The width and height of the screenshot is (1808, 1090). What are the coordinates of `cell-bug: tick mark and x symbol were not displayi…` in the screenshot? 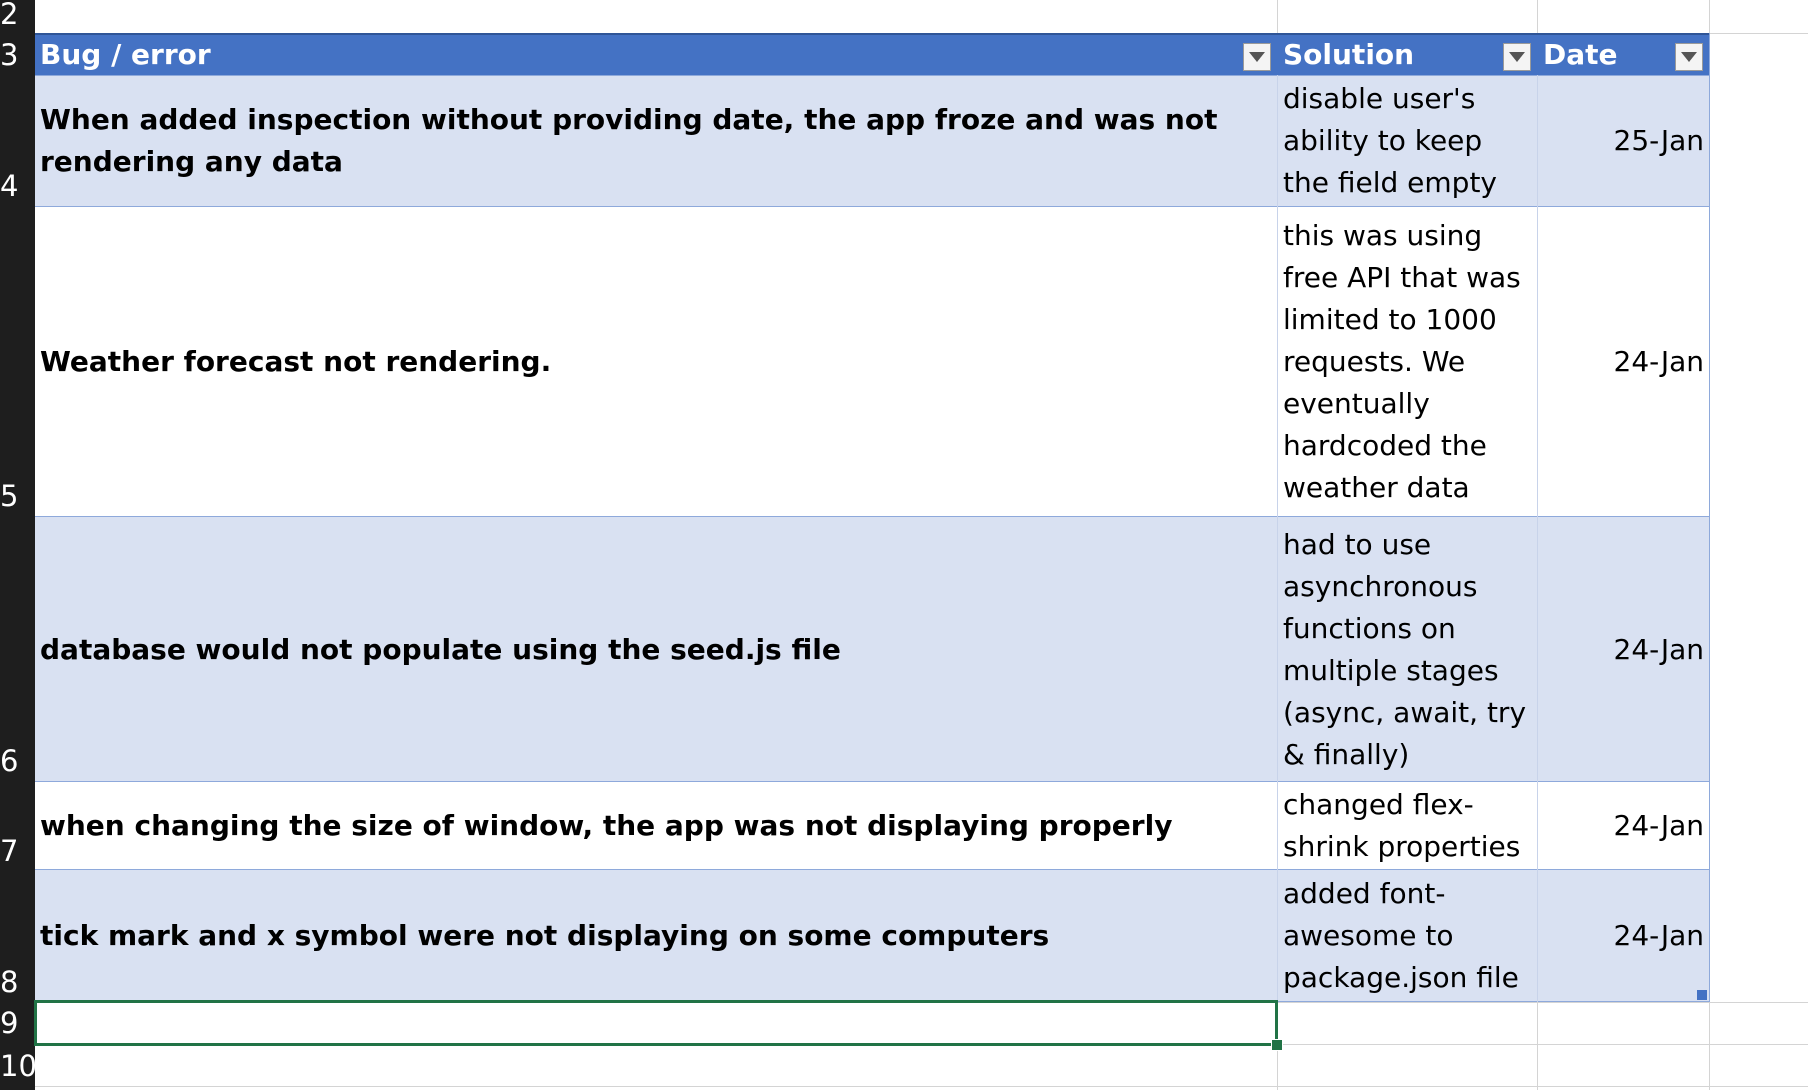 It's located at (656, 936).